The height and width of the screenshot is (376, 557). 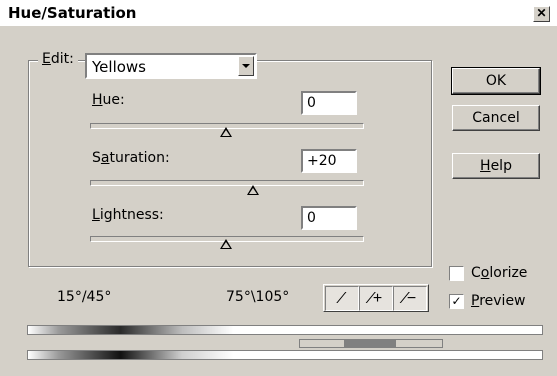 What do you see at coordinates (278, 13) in the screenshot?
I see `title-bar: Hue/Saturation ✕` at bounding box center [278, 13].